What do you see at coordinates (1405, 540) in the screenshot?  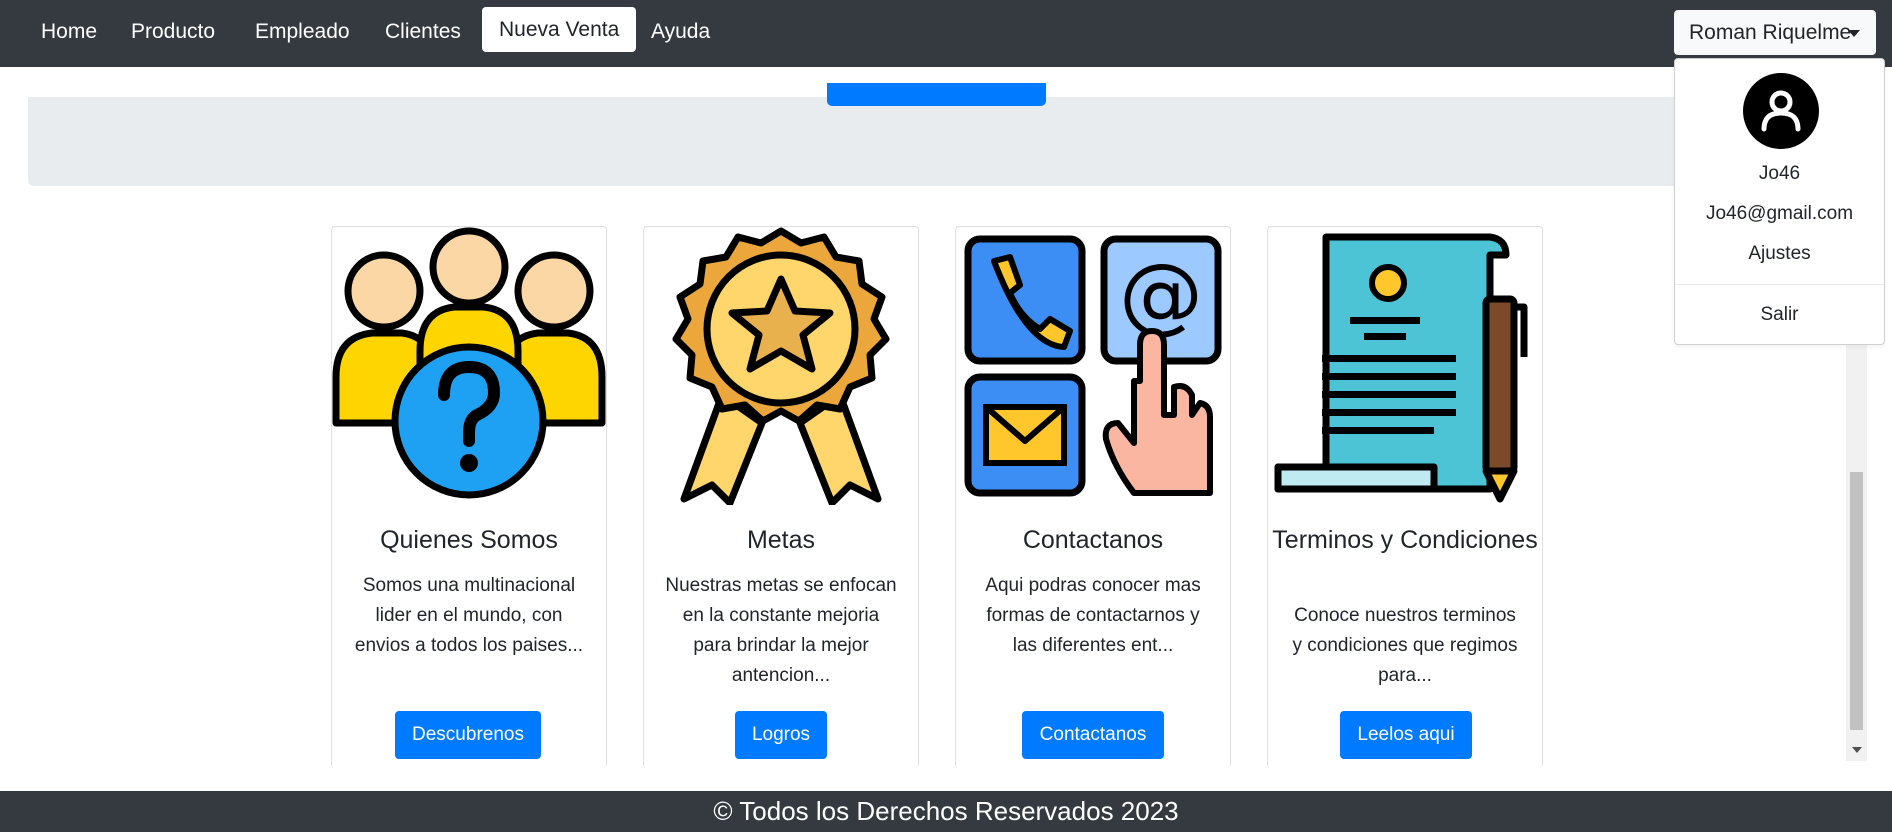 I see `card-title: Terminos y Condiciones` at bounding box center [1405, 540].